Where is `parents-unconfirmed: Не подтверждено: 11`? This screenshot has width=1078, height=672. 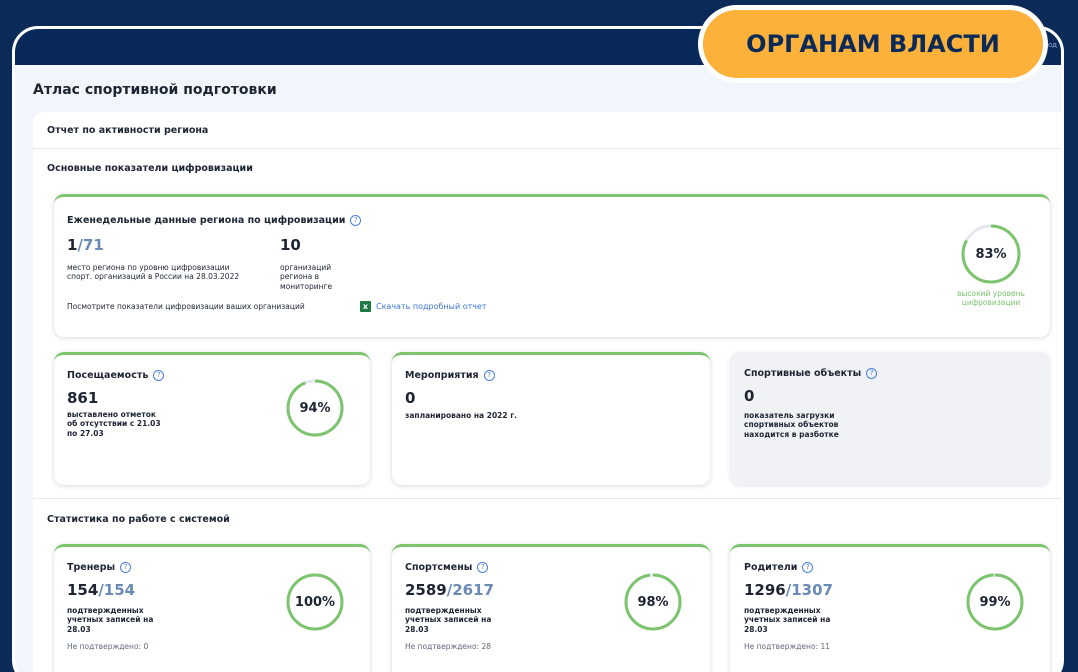 parents-unconfirmed: Не подтверждено: 11 is located at coordinates (787, 646).